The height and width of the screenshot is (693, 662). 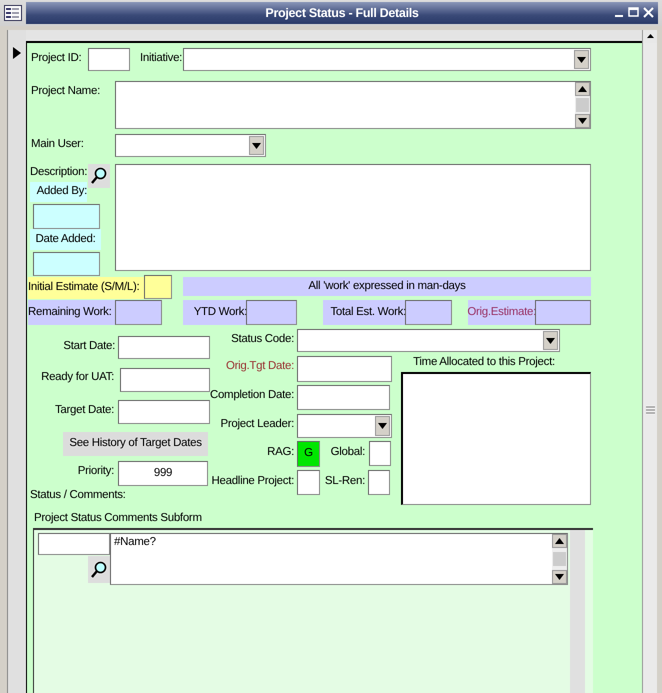 I want to click on section-label: Status / Comments:, so click(x=78, y=496).